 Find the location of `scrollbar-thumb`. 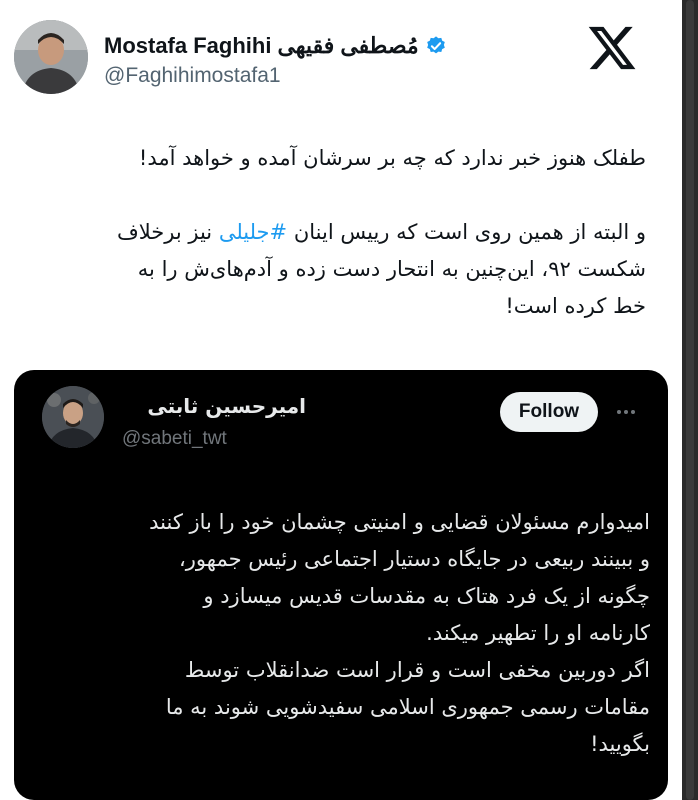

scrollbar-thumb is located at coordinates (690, 400).